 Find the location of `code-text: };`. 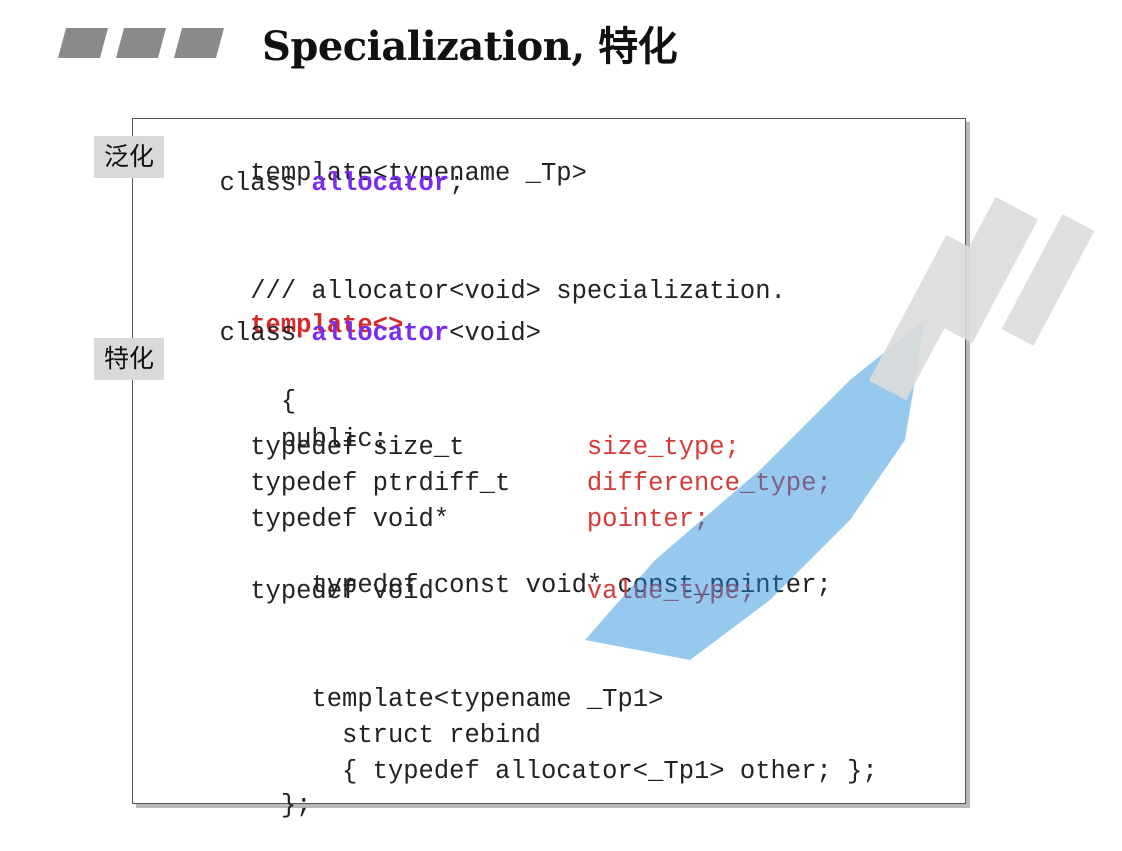

code-text: }; is located at coordinates (281, 805).